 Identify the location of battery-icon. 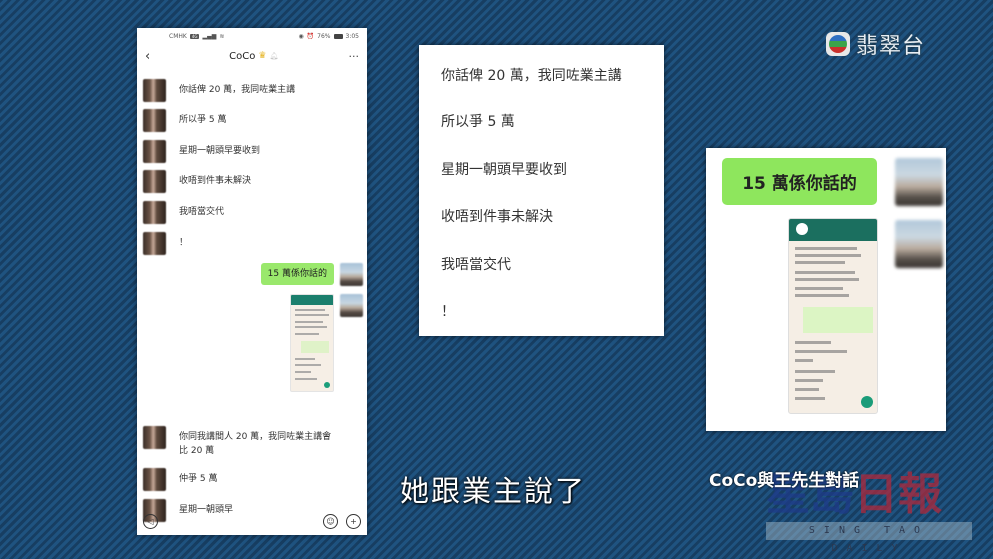
(338, 36).